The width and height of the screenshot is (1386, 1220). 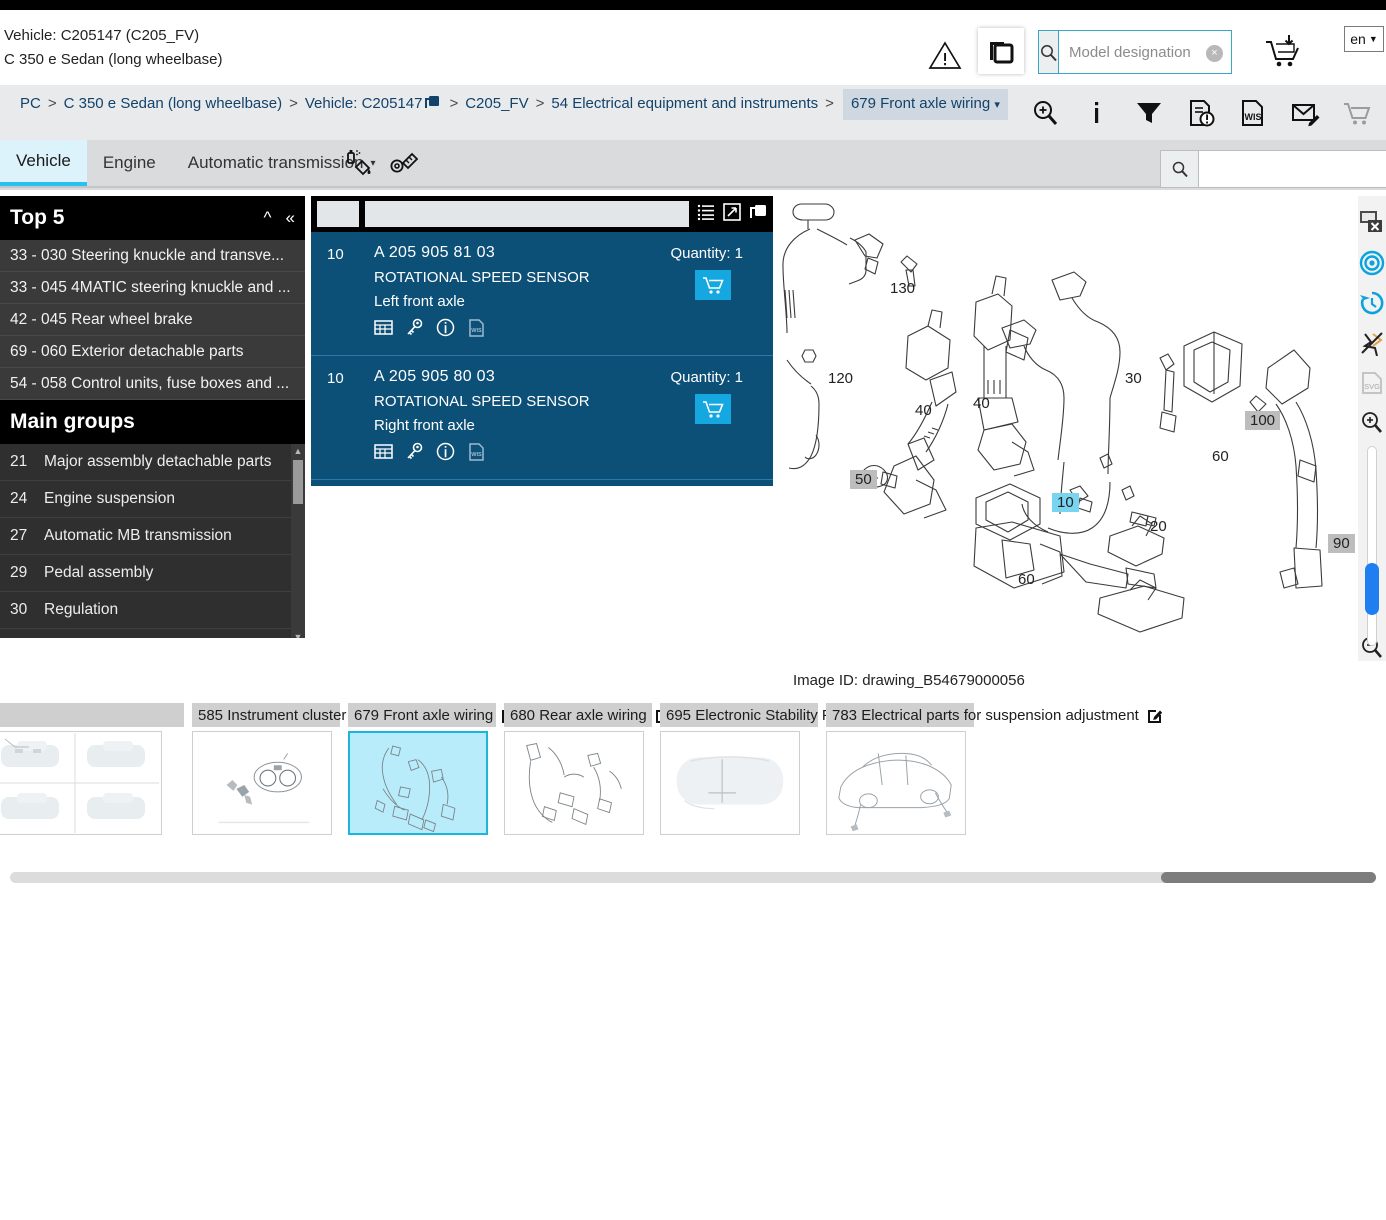 I want to click on model-designation-input, so click(x=1168, y=52).